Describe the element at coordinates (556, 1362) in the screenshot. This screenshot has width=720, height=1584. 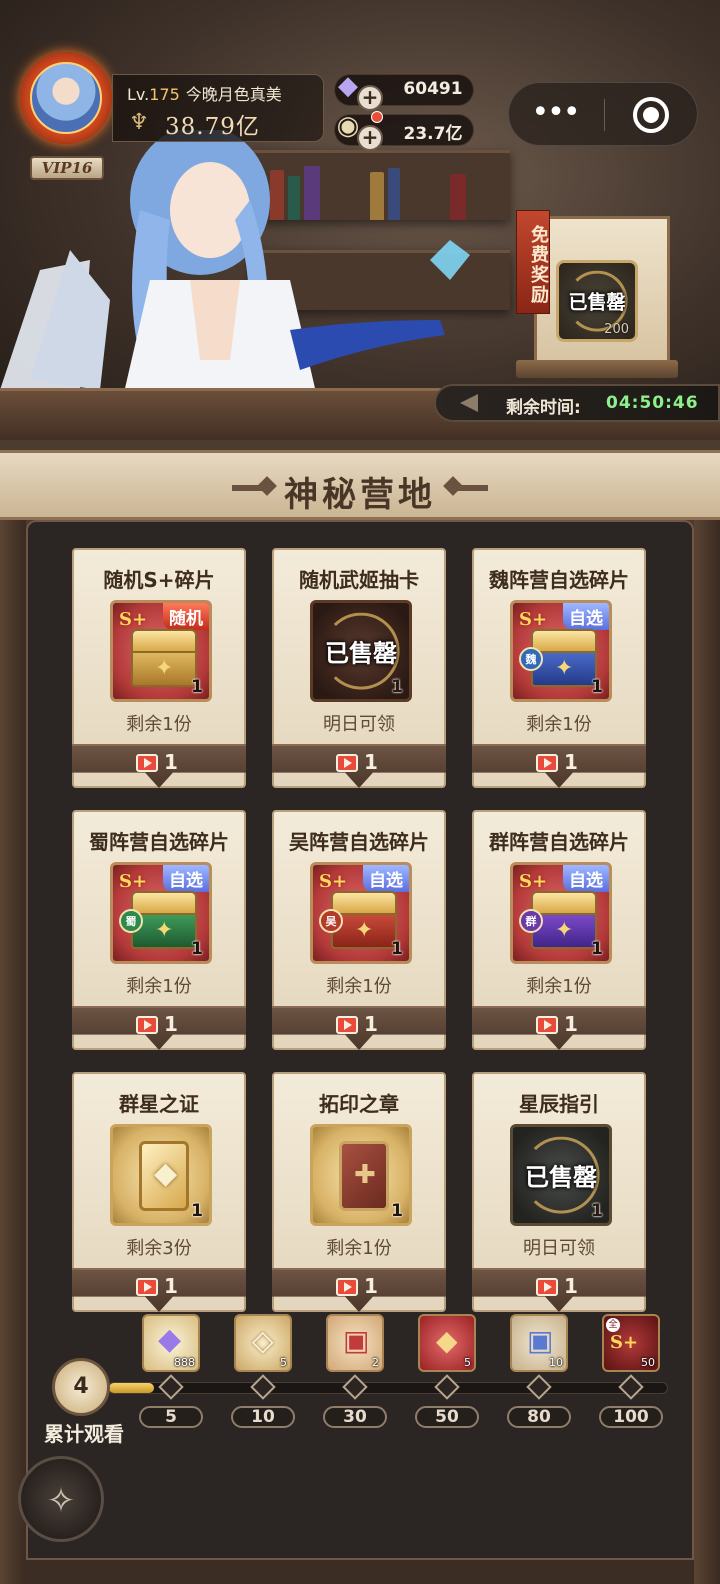
I see `reward-qty: 10` at that location.